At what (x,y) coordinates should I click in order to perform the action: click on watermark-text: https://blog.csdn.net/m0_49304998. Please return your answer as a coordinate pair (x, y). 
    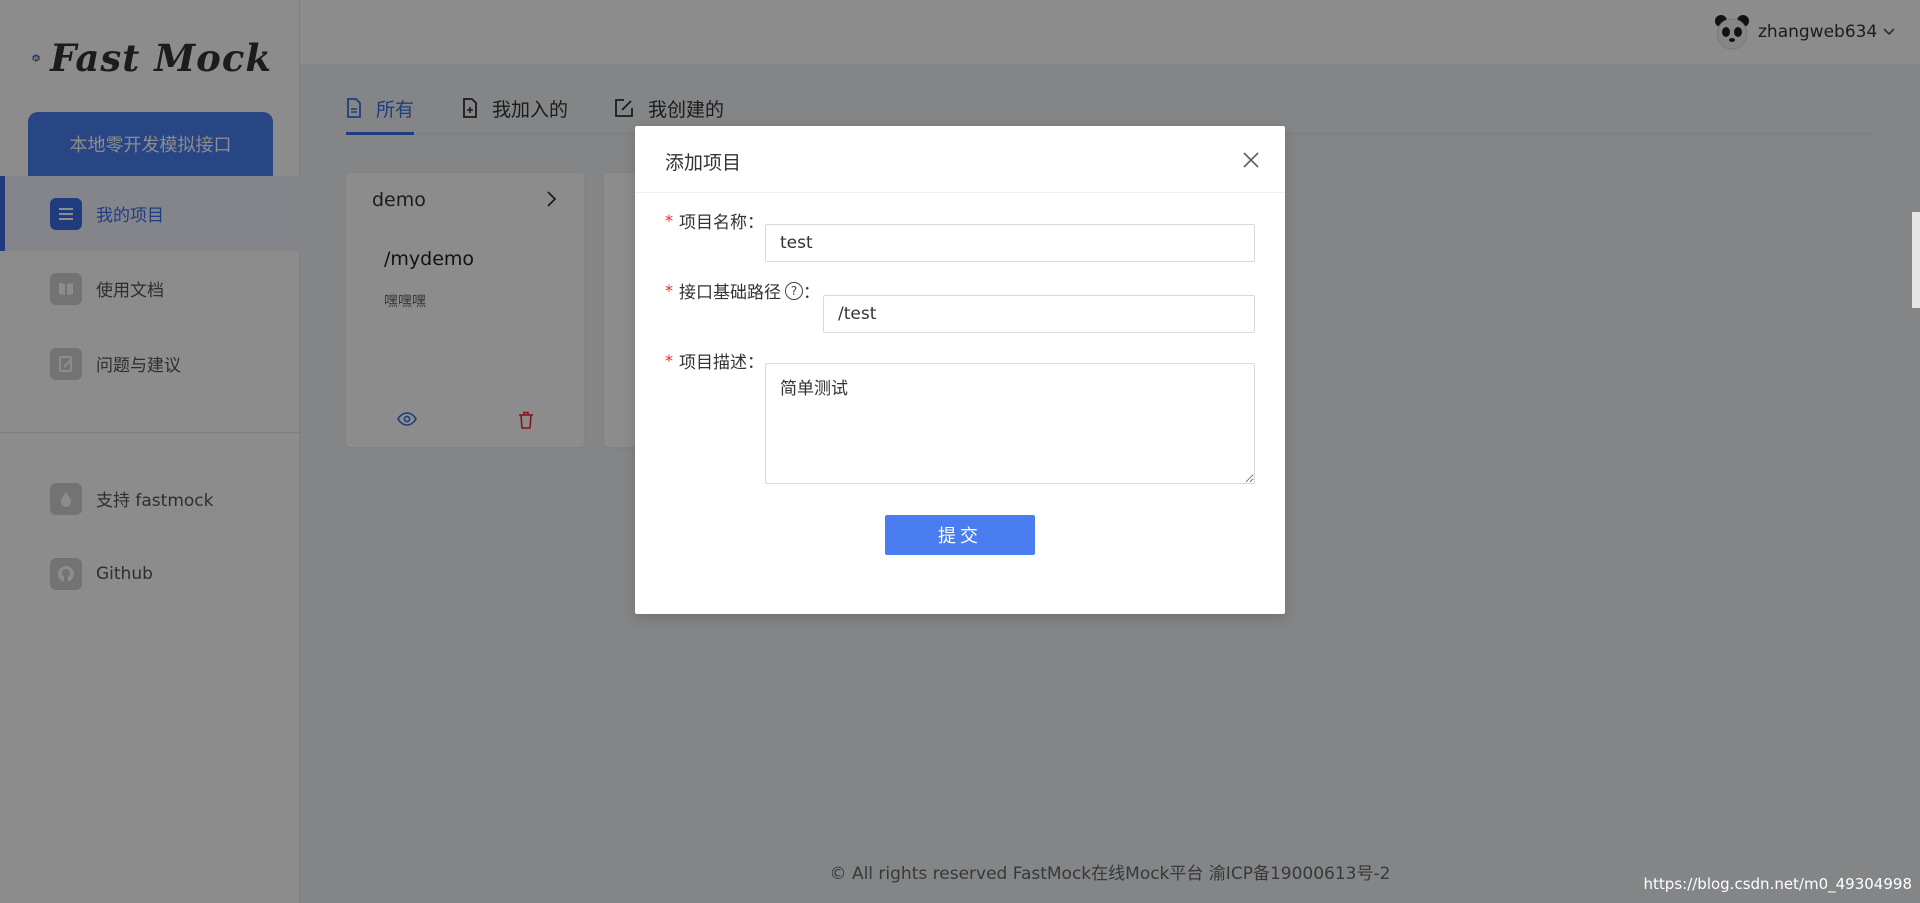
    Looking at the image, I should click on (1777, 884).